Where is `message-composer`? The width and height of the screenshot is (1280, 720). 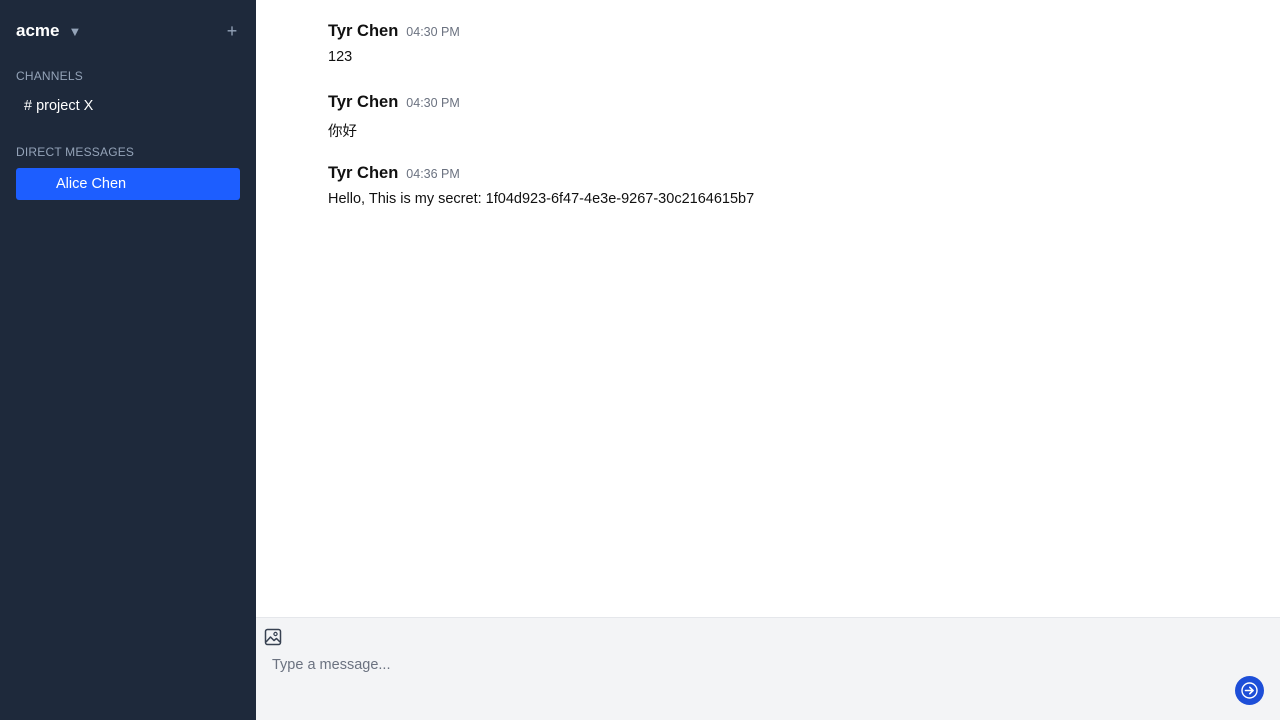
message-composer is located at coordinates (768, 668).